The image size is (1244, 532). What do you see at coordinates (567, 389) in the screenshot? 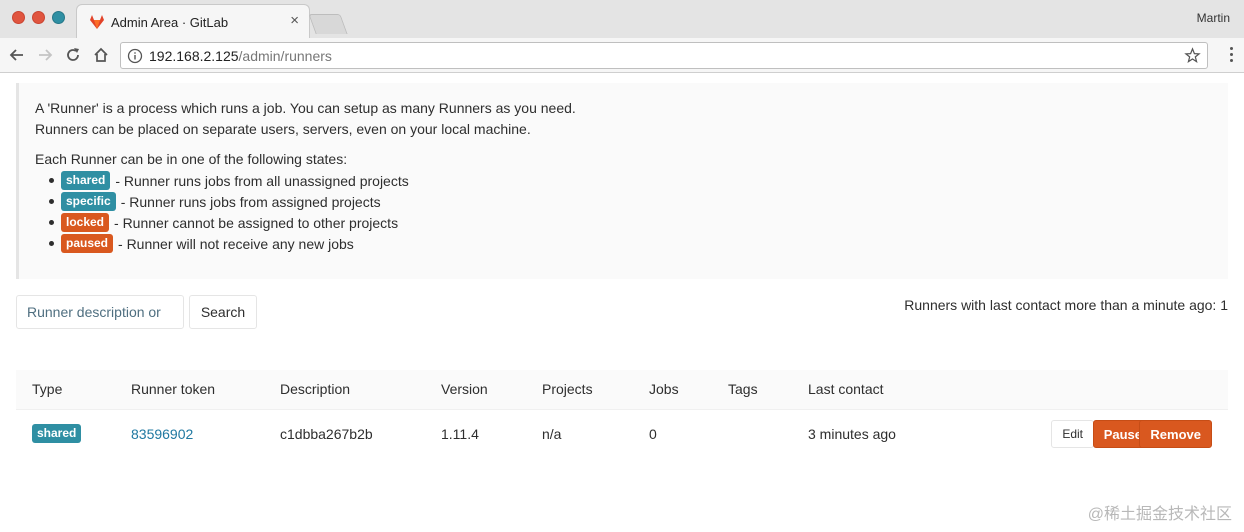
I see `header-projects: Projects` at bounding box center [567, 389].